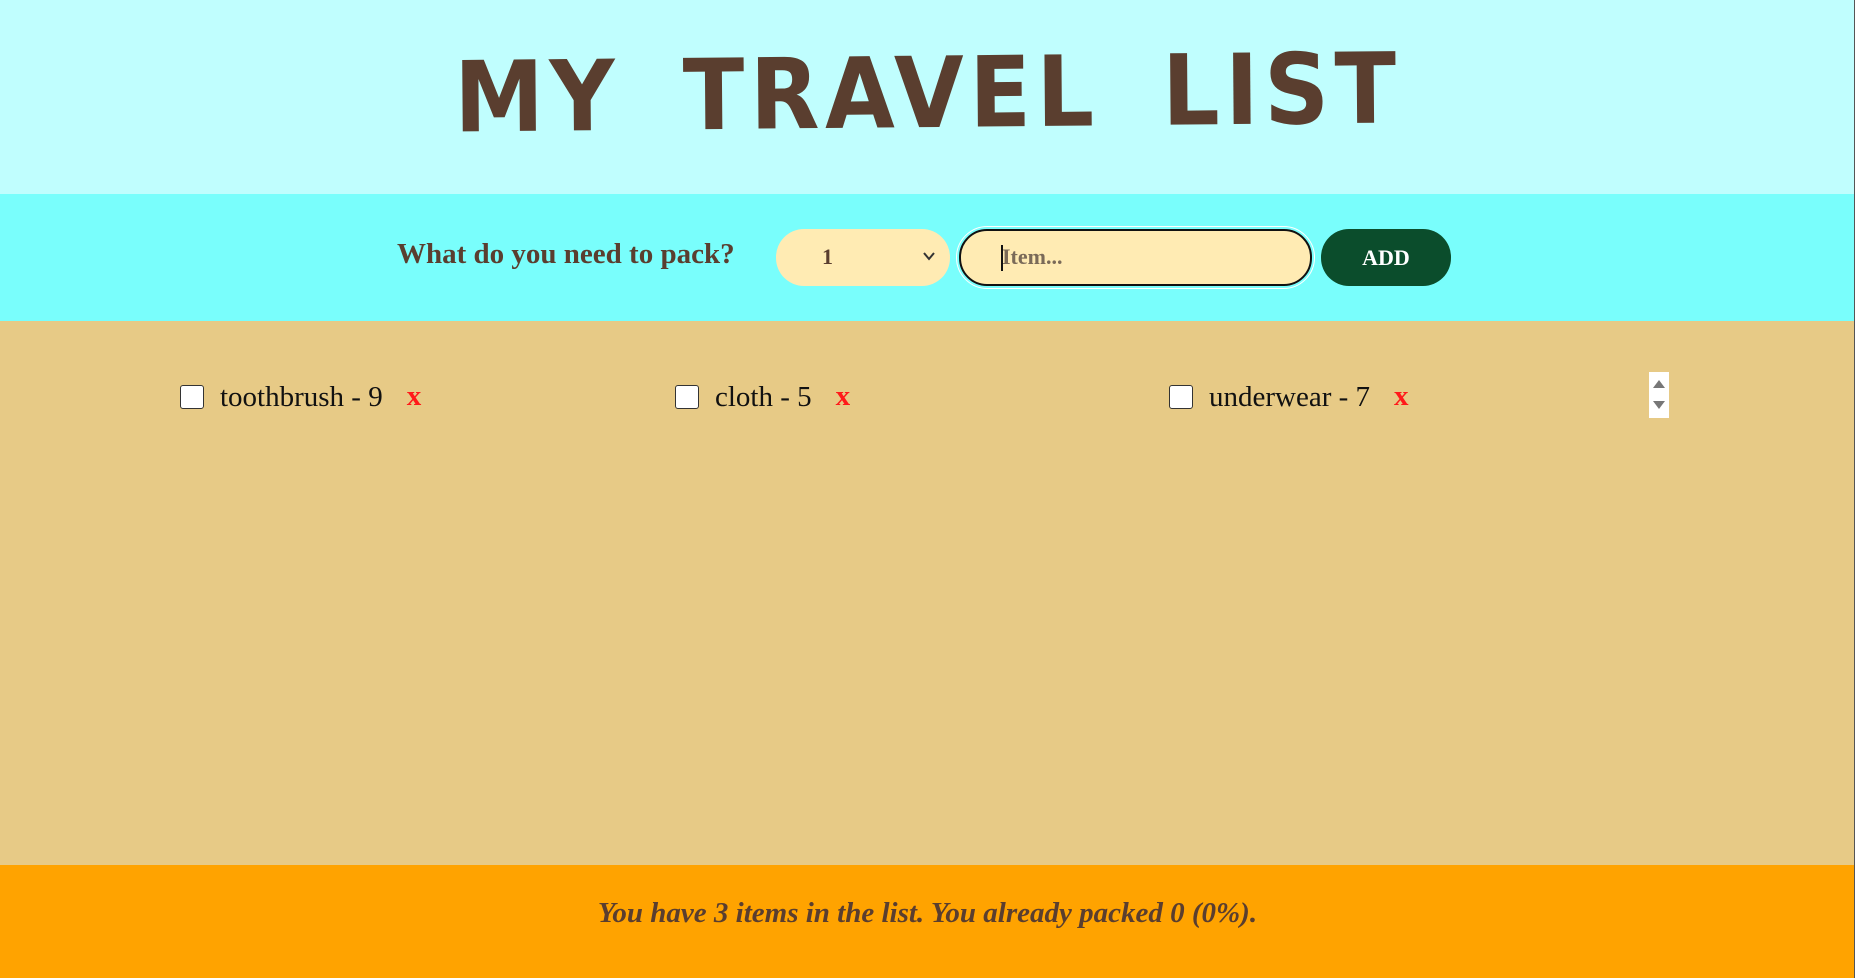  Describe the element at coordinates (1386, 257) in the screenshot. I see `add-button: ADD` at that location.